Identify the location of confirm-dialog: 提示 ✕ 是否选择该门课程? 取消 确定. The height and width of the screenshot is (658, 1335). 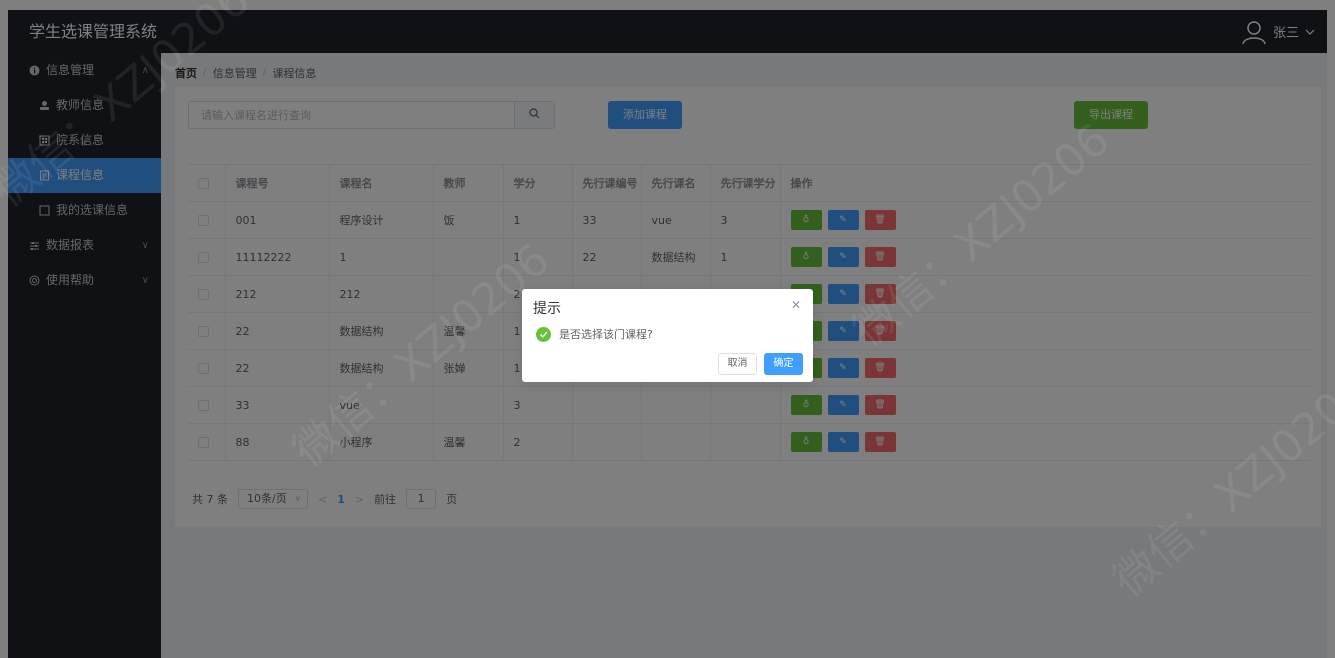
(667, 335).